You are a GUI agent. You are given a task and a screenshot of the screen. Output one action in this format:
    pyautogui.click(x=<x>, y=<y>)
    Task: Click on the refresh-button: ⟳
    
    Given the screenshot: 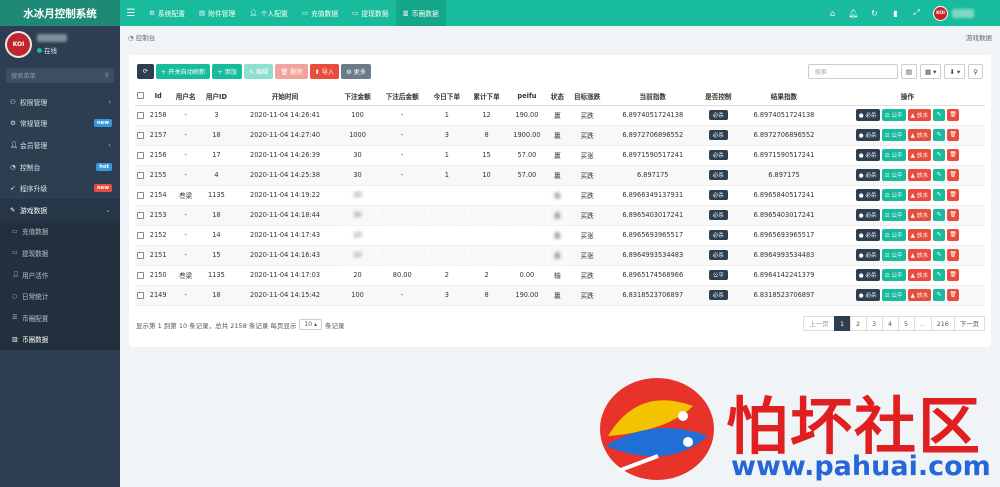 What is the action you would take?
    pyautogui.click(x=145, y=71)
    